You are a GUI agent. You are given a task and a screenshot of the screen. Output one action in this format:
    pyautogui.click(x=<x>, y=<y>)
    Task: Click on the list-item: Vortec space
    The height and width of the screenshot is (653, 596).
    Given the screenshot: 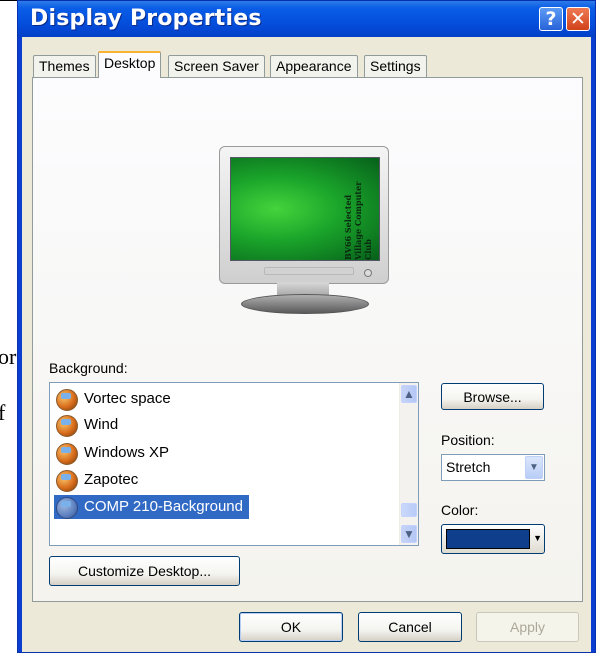 What is the action you would take?
    pyautogui.click(x=115, y=399)
    